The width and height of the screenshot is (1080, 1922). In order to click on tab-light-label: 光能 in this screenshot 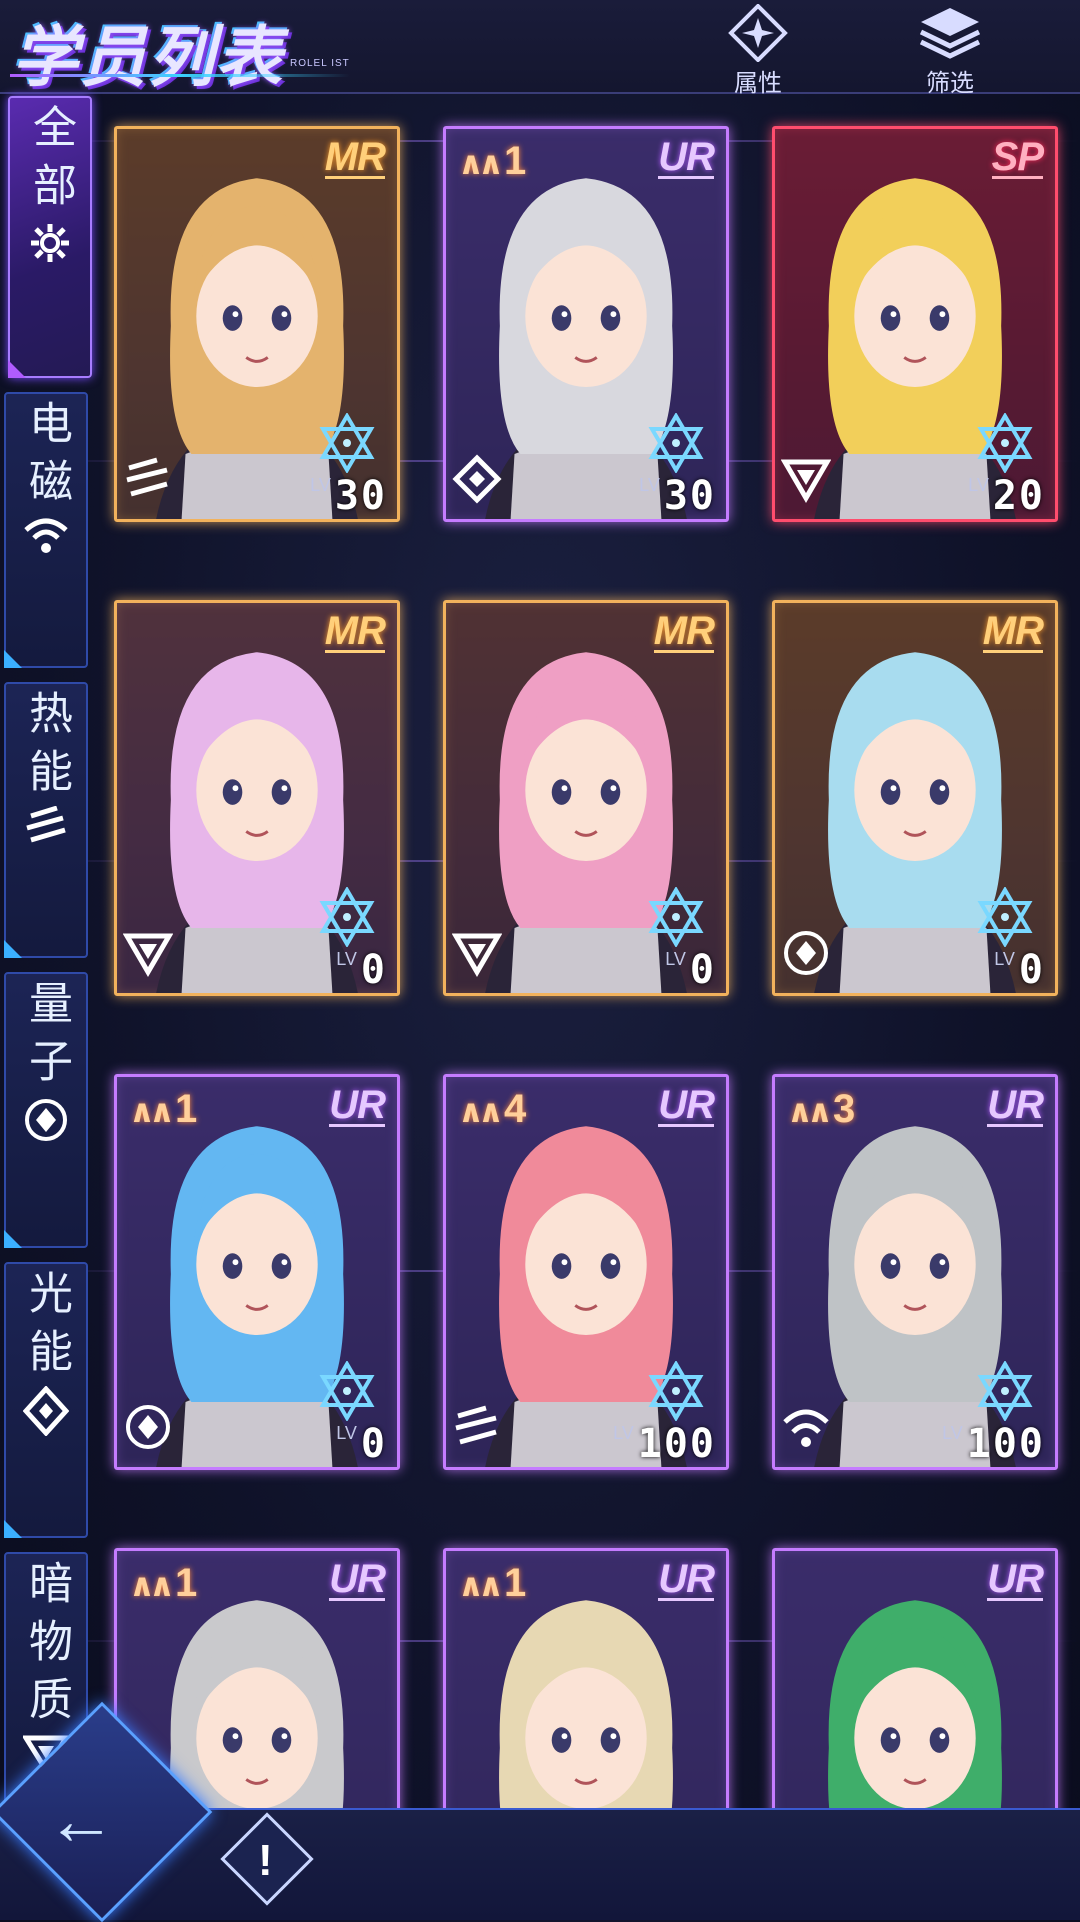, I will do `click(46, 1328)`.